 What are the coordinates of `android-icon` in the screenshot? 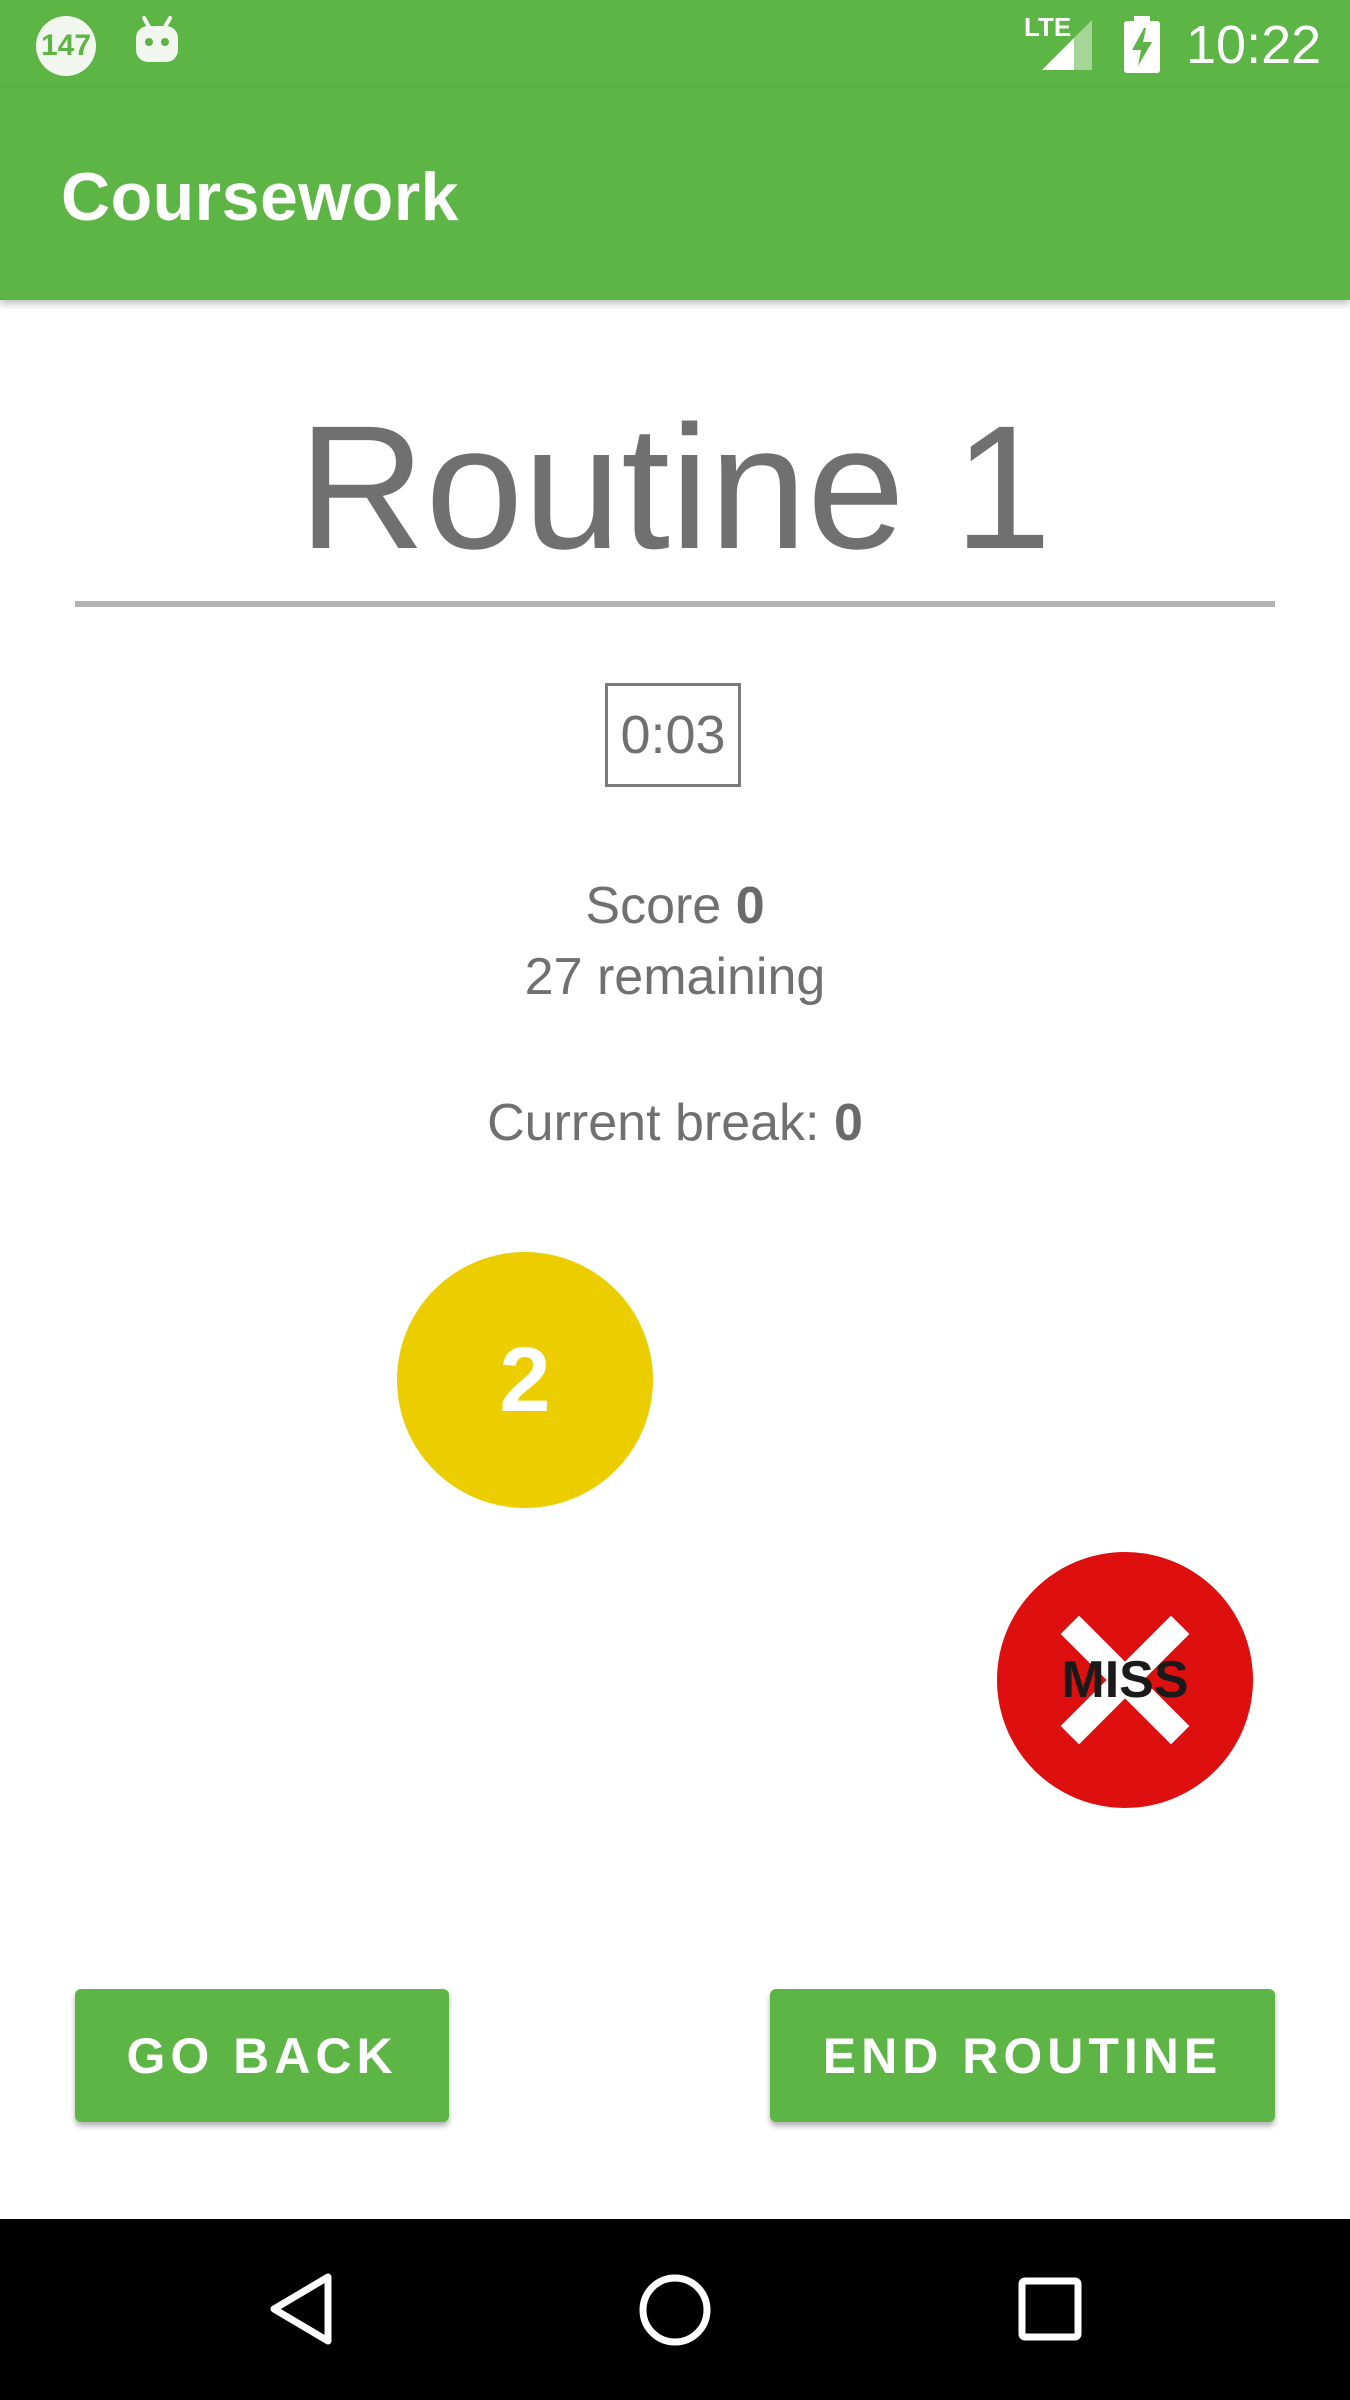 It's located at (157, 41).